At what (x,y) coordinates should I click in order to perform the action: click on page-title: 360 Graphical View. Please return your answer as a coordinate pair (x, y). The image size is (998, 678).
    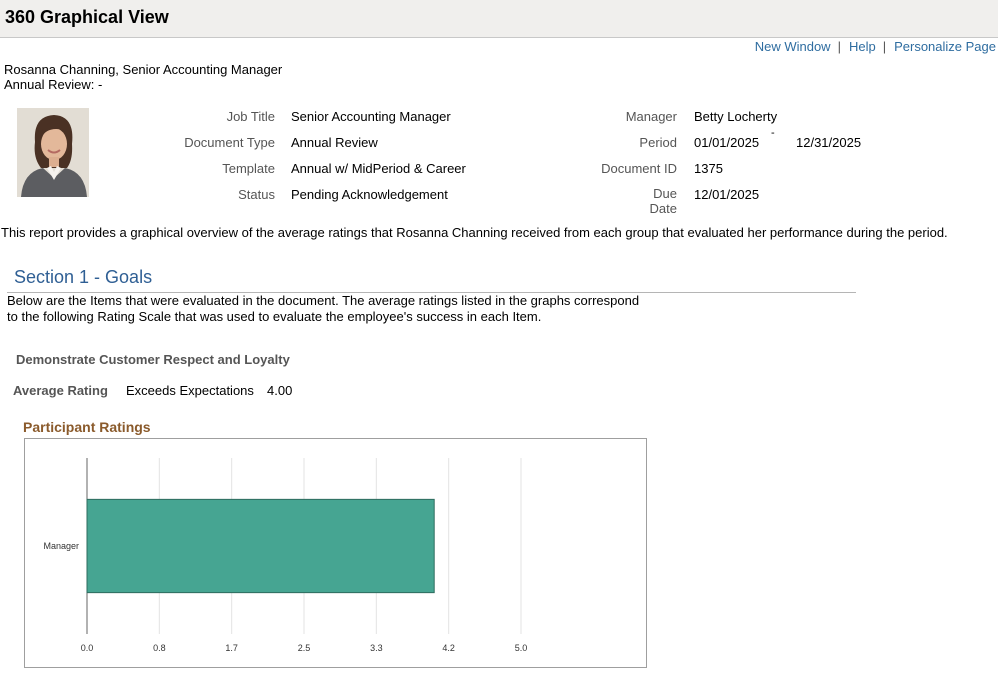
    Looking at the image, I should click on (87, 17).